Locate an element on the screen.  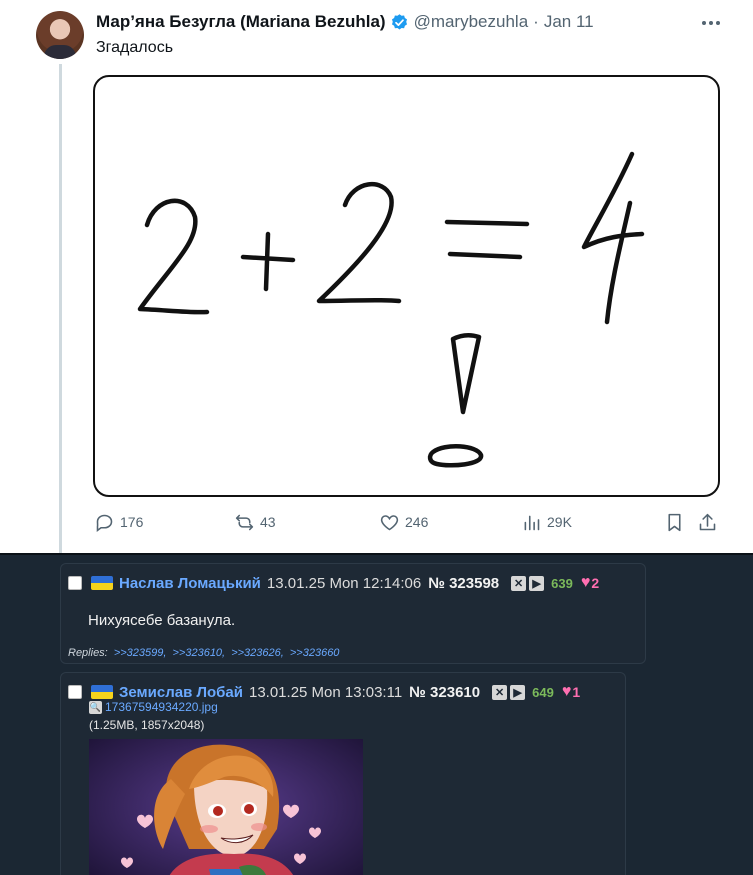
verified-badge-icon is located at coordinates (399, 21).